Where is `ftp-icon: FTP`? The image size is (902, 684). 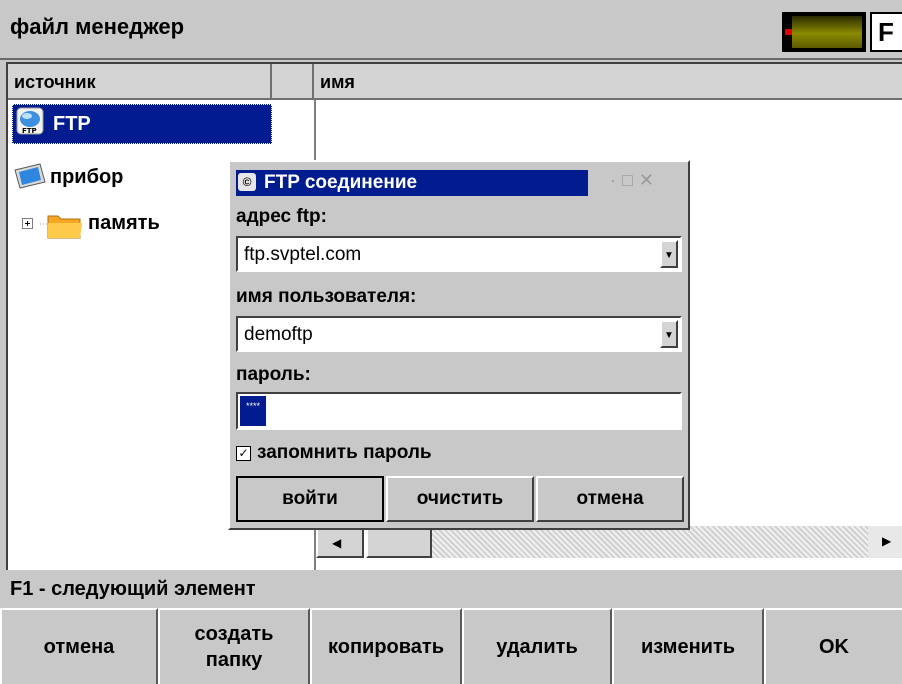
ftp-icon: FTP is located at coordinates (30, 121).